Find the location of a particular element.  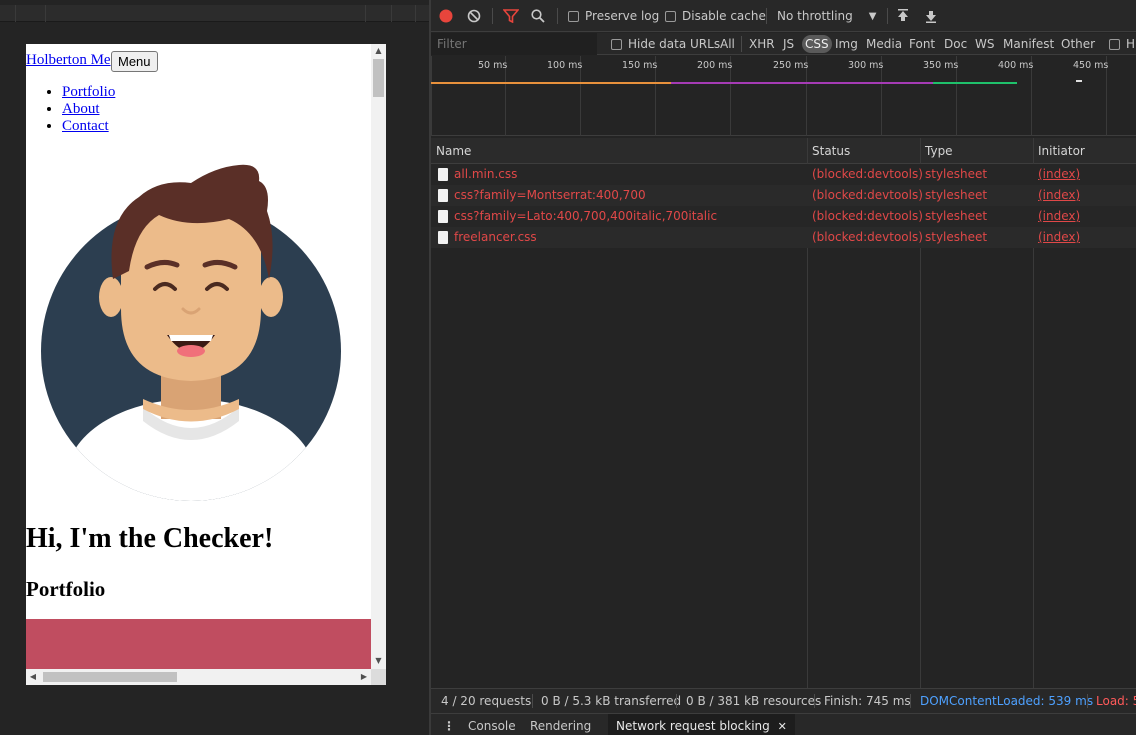

clear-icon is located at coordinates (474, 16).